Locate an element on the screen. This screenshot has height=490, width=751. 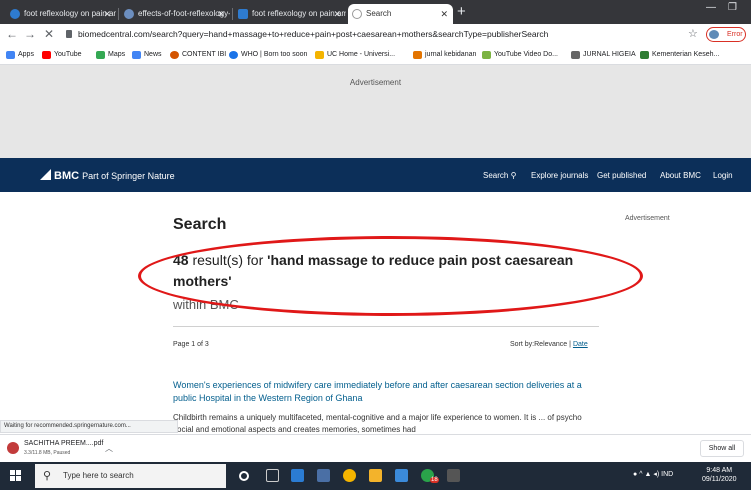
task-view-icon is located at coordinates (272, 475).